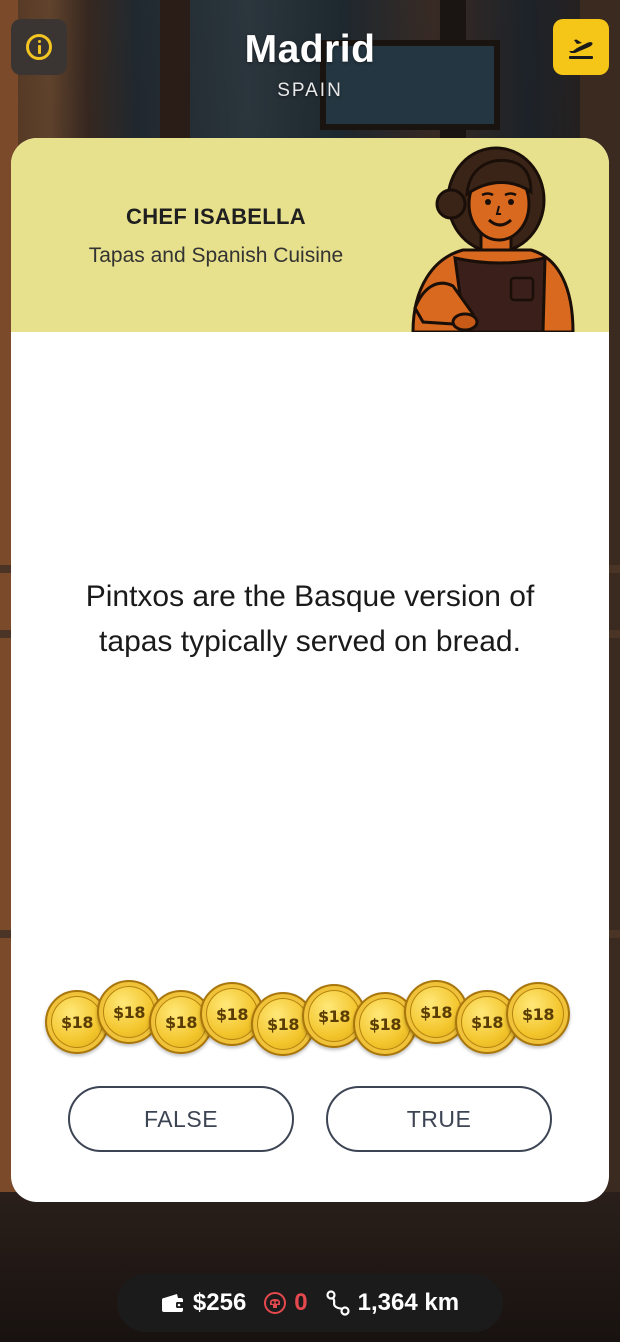 The image size is (620, 1342). I want to click on travel-button, so click(581, 47).